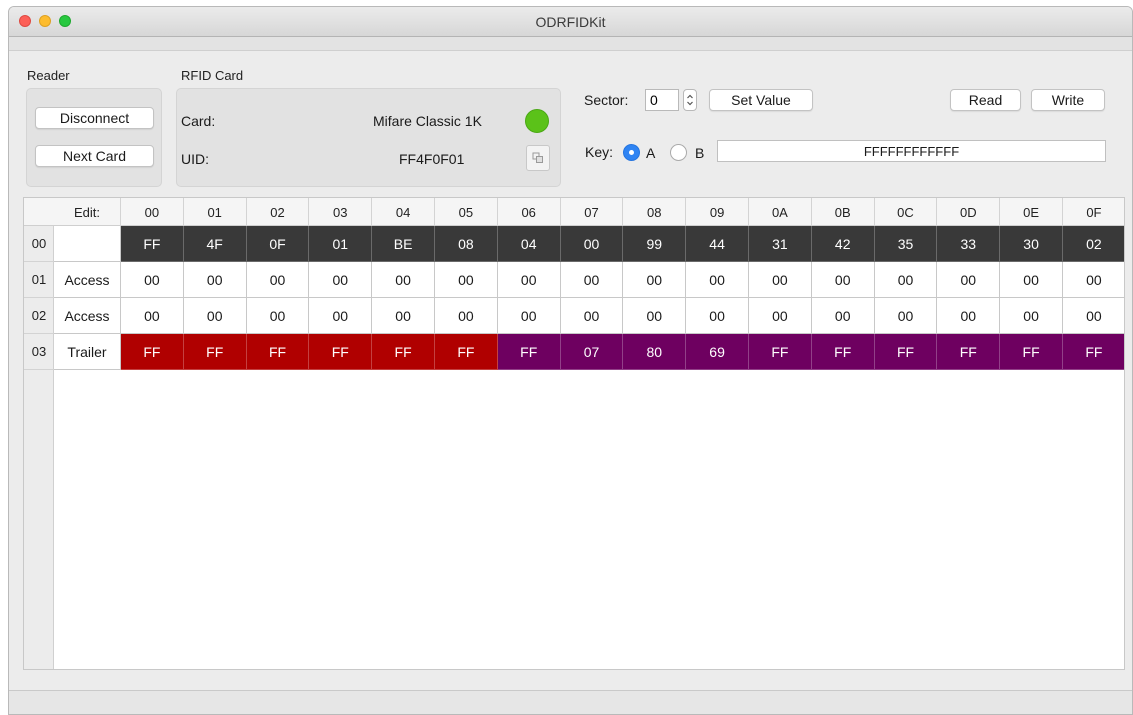  What do you see at coordinates (655, 244) in the screenshot?
I see `byte-cell: 99` at bounding box center [655, 244].